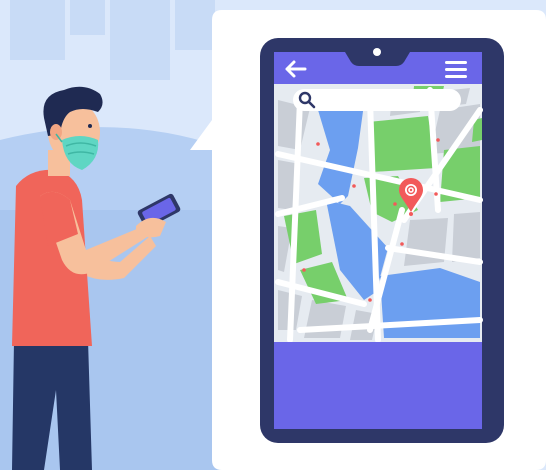  I want to click on camera-icon, so click(377, 52).